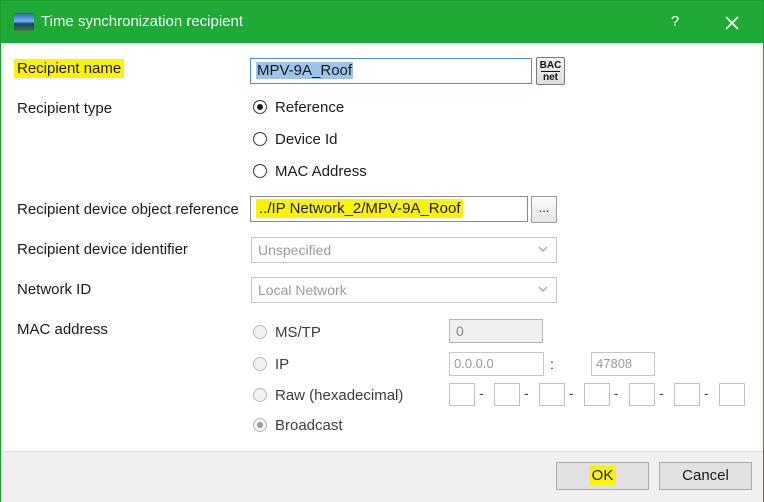 This screenshot has height=502, width=764. Describe the element at coordinates (382, 22) in the screenshot. I see `title-bar: Time synchronization recipient ?` at that location.